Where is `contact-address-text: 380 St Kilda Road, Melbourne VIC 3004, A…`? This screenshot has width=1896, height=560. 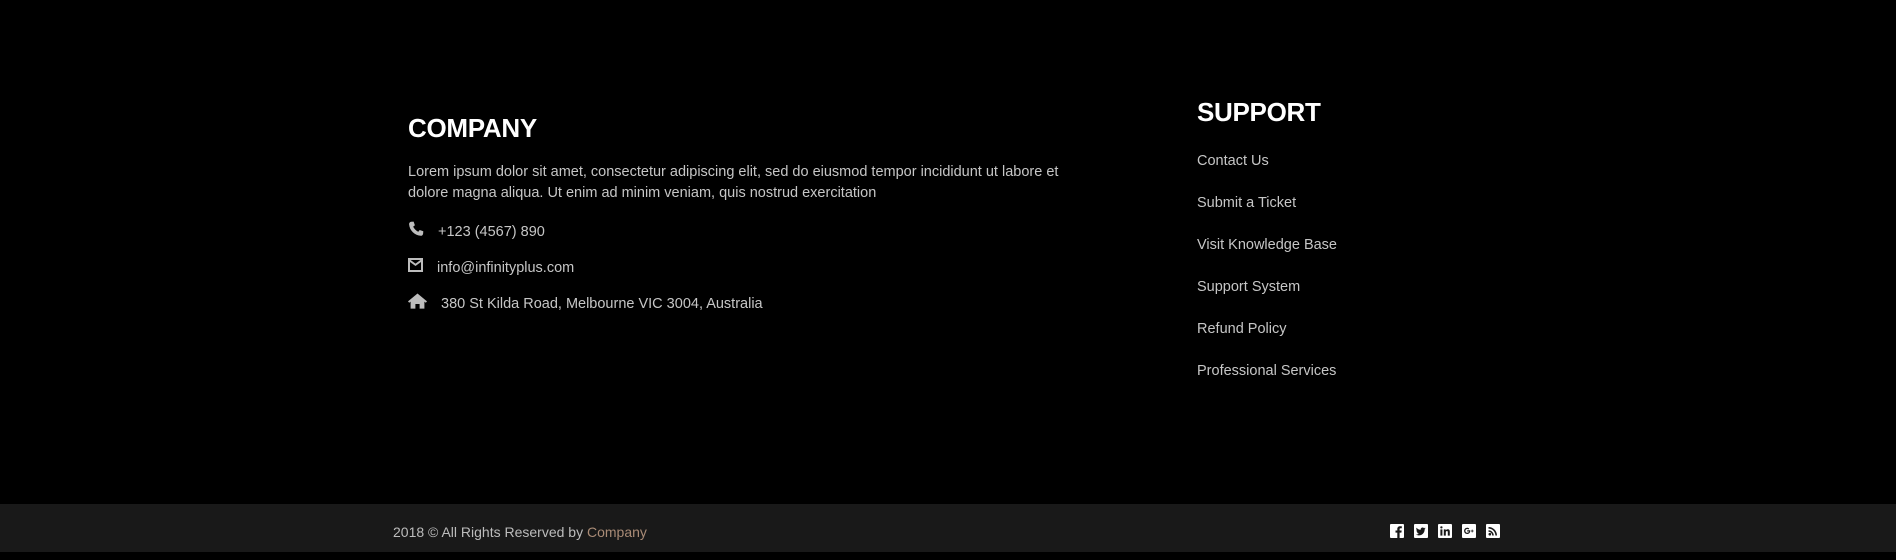
contact-address-text: 380 St Kilda Road, Melbourne VIC 3004, A… is located at coordinates (602, 304).